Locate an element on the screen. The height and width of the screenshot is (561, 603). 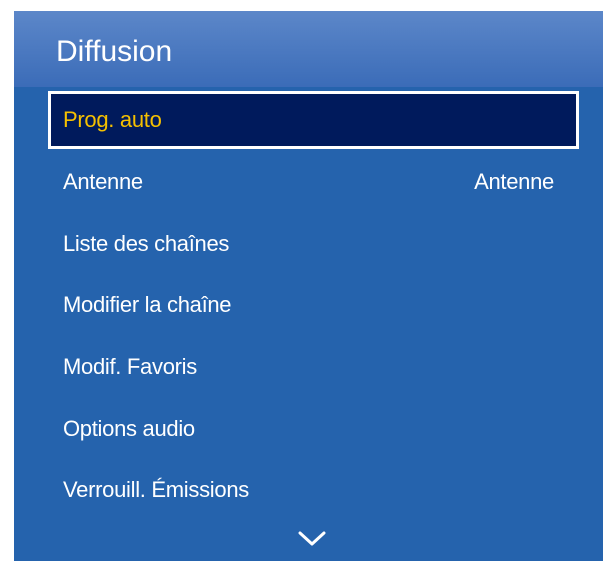
menu-item-label: Liste des chaînes is located at coordinates (146, 243).